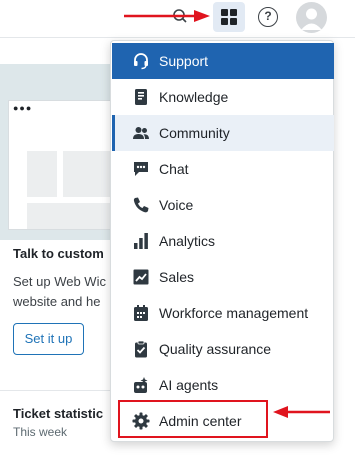 This screenshot has width=355, height=459. I want to click on menu-item-label: AI agents, so click(189, 385).